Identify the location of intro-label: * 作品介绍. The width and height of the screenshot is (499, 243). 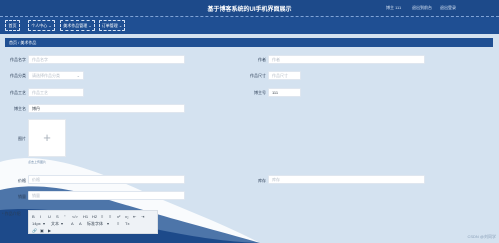
(11, 213).